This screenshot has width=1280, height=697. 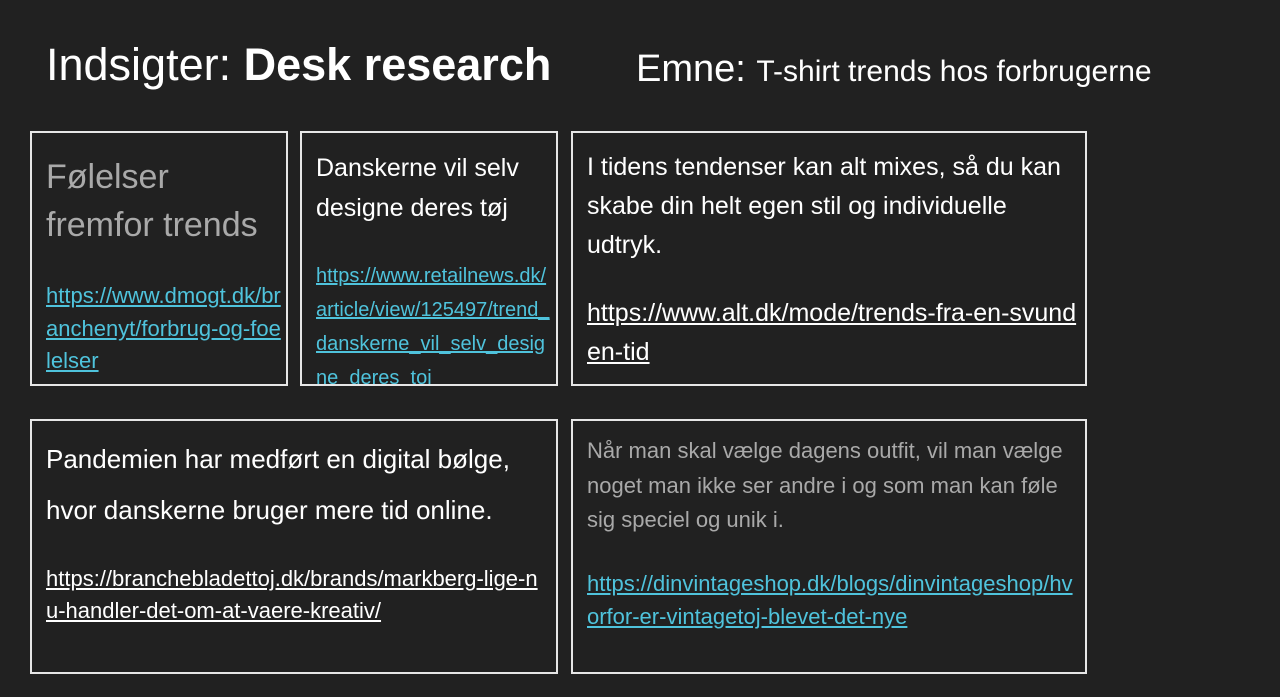 What do you see at coordinates (397, 64) in the screenshot?
I see `title-bold: Desk research` at bounding box center [397, 64].